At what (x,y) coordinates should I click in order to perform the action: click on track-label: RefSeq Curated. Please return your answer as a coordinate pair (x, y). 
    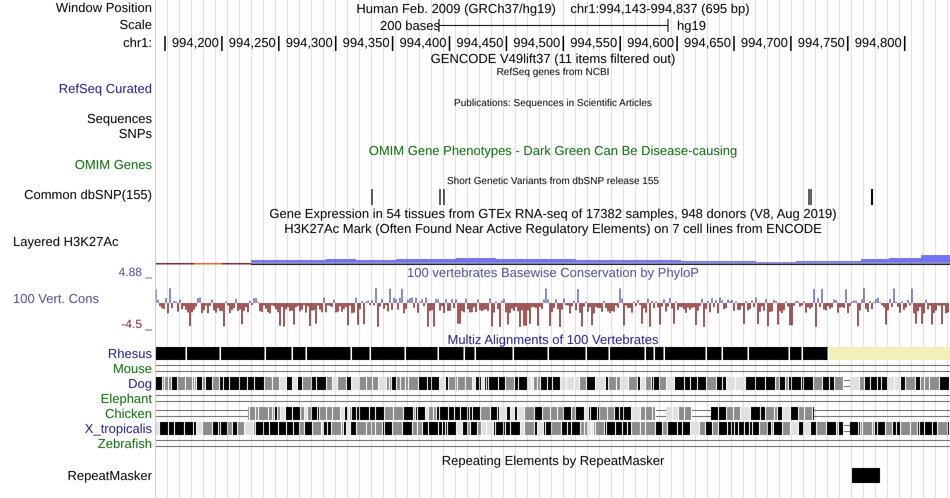
    Looking at the image, I should click on (76, 88).